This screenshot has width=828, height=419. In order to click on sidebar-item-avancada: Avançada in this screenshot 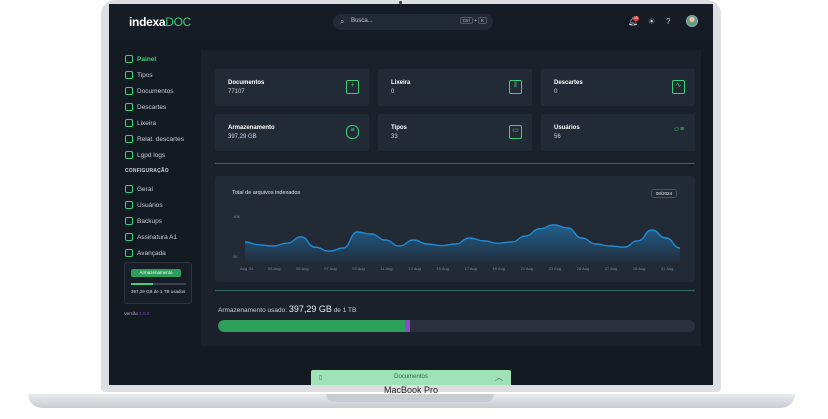, I will do `click(145, 253)`.